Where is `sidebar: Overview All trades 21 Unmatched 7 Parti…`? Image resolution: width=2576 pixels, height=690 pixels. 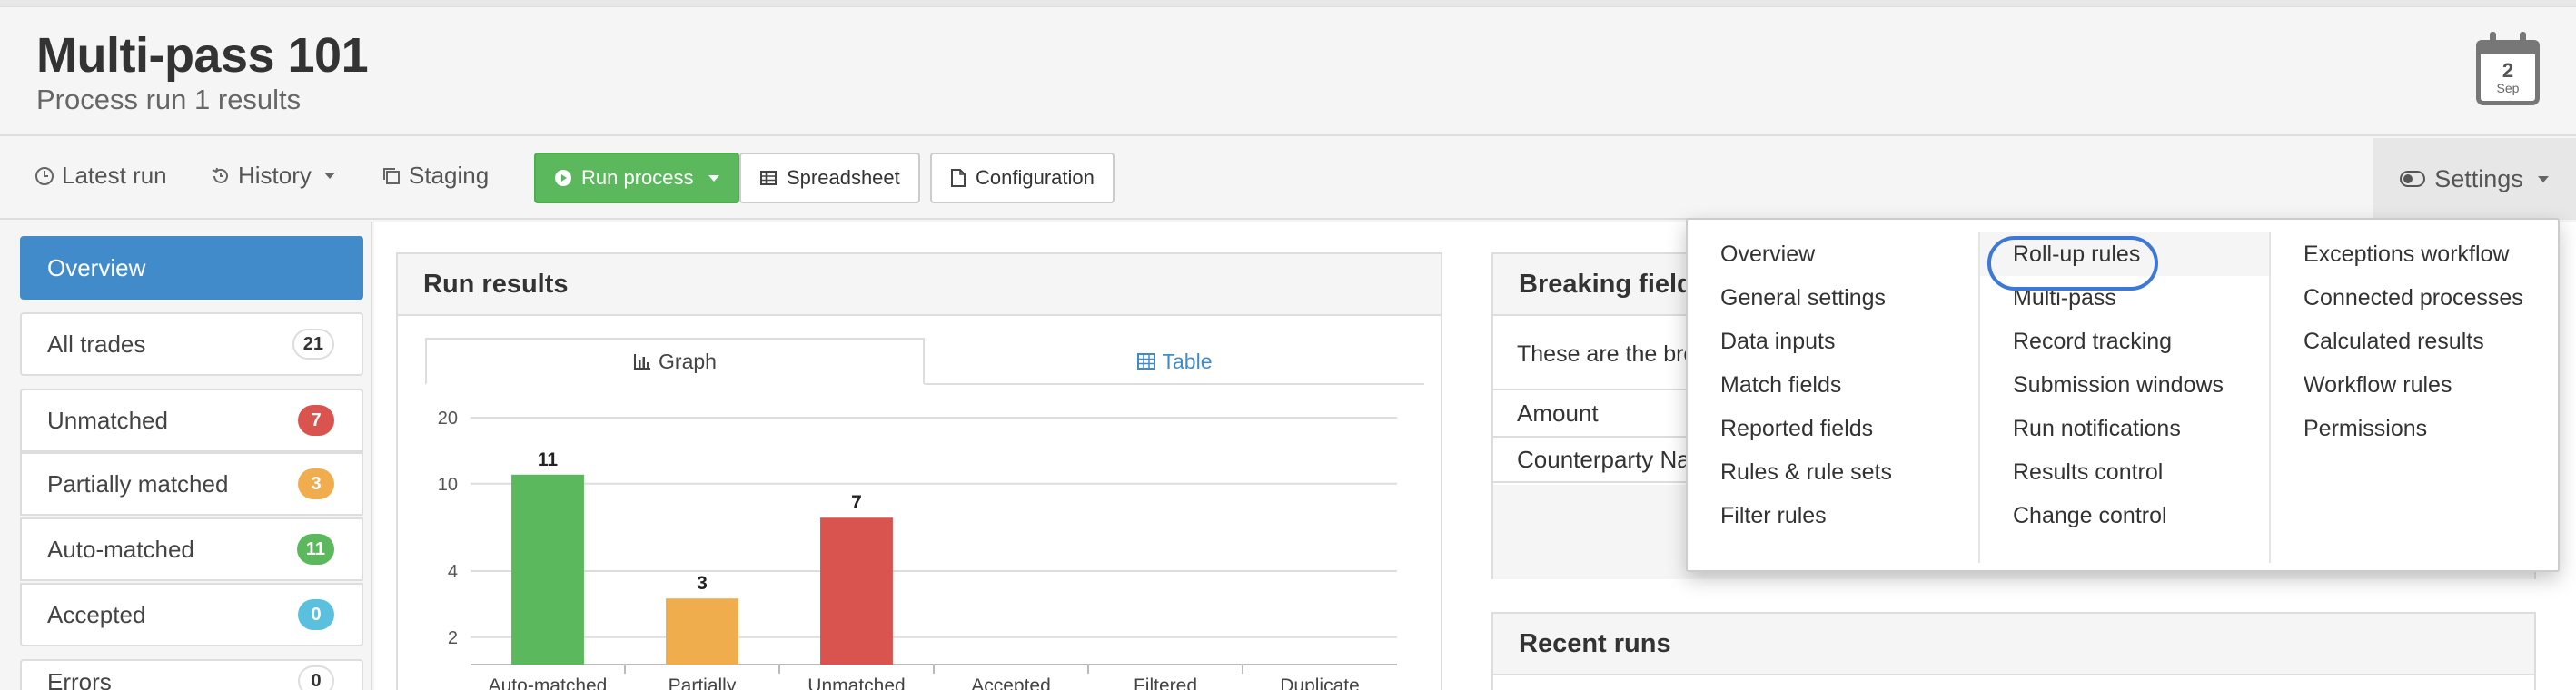
sidebar: Overview All trades 21 Unmatched 7 Parti… is located at coordinates (186, 456).